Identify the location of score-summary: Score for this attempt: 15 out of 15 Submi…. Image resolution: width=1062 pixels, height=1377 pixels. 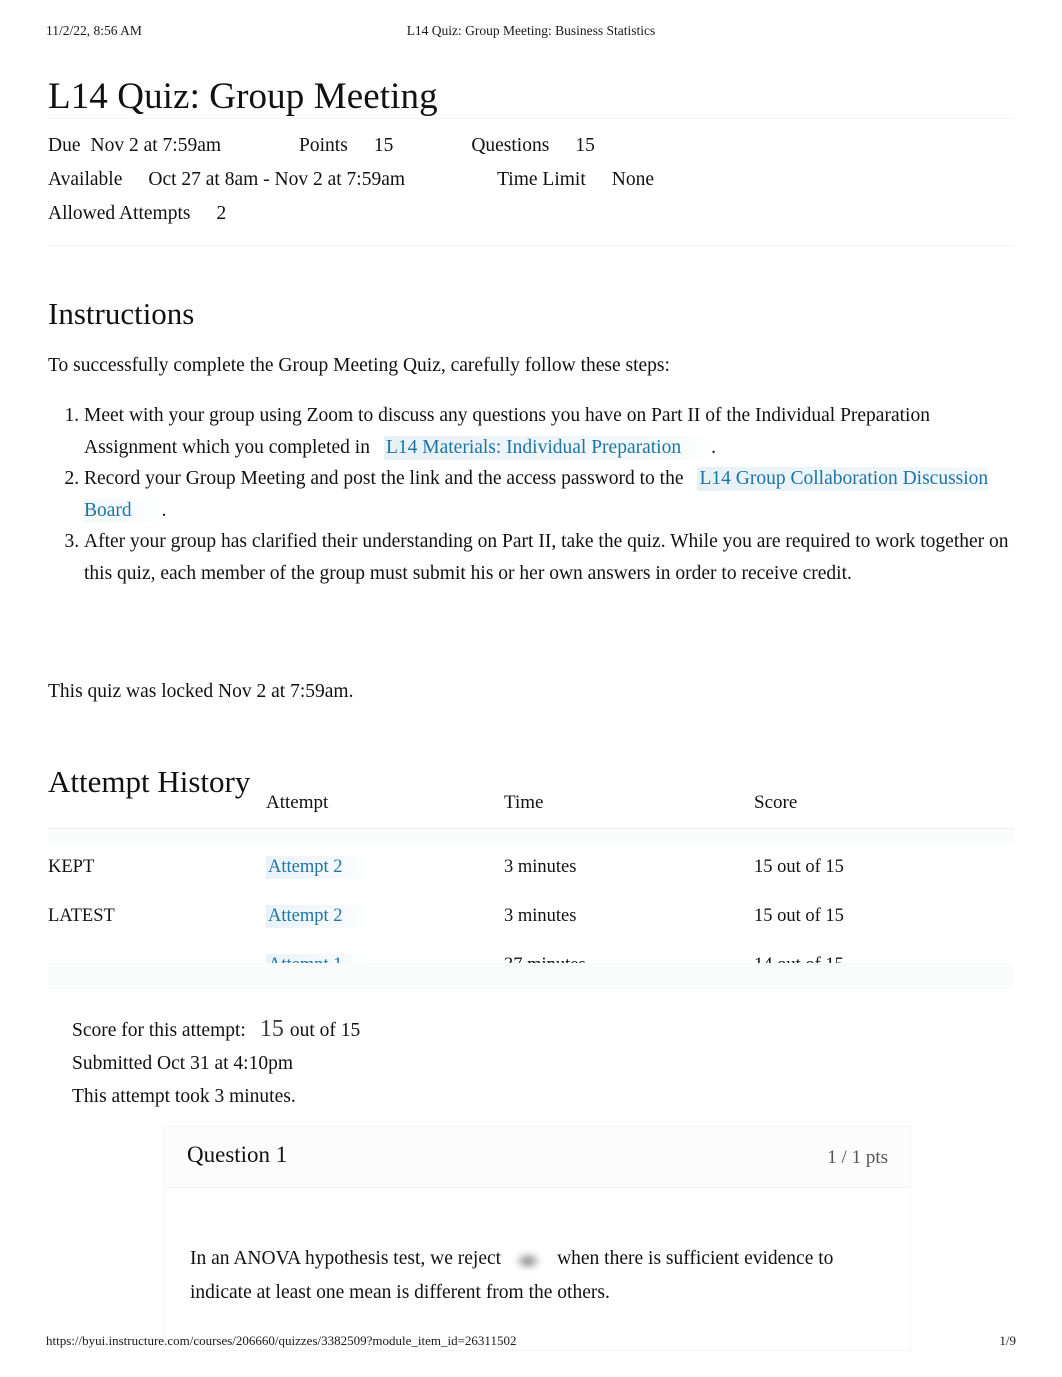
(522, 1063).